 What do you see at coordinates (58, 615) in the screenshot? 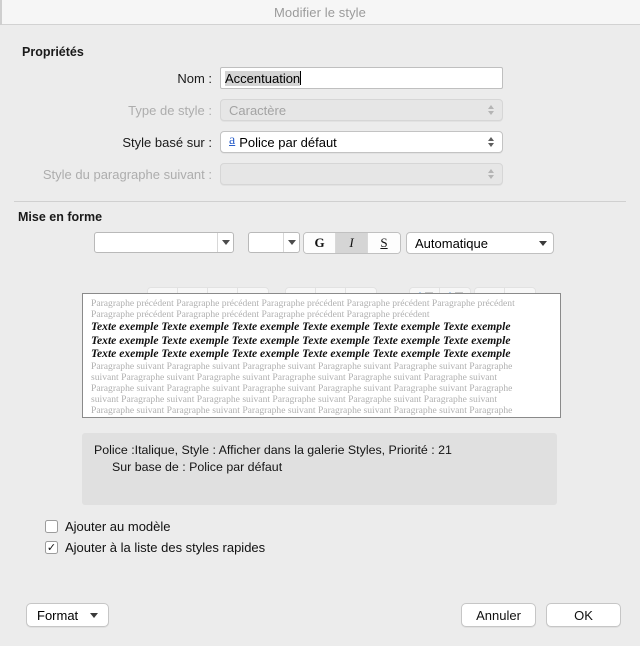
I see `format-menu-label: Format` at bounding box center [58, 615].